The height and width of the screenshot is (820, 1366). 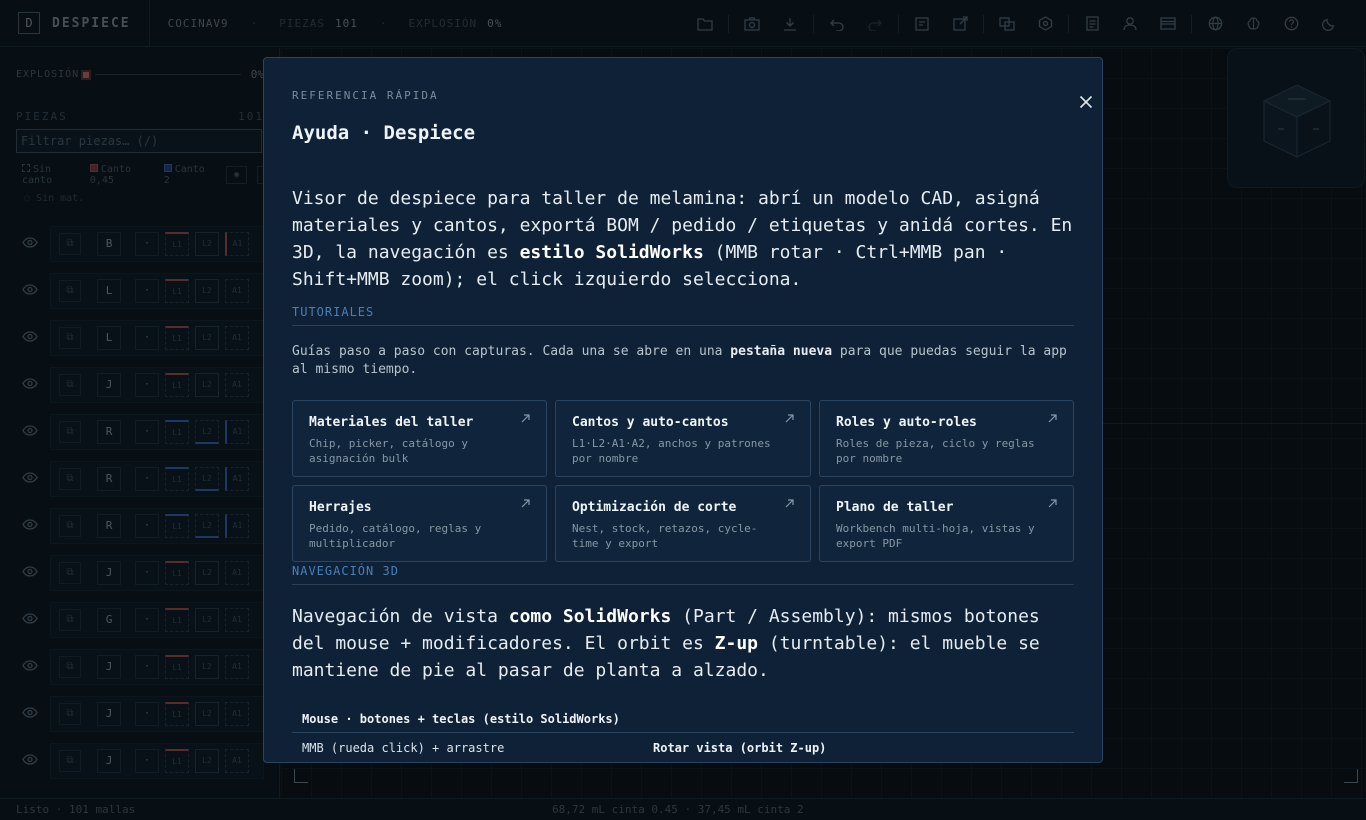 What do you see at coordinates (391, 422) in the screenshot?
I see `card-title: Materiales del taller` at bounding box center [391, 422].